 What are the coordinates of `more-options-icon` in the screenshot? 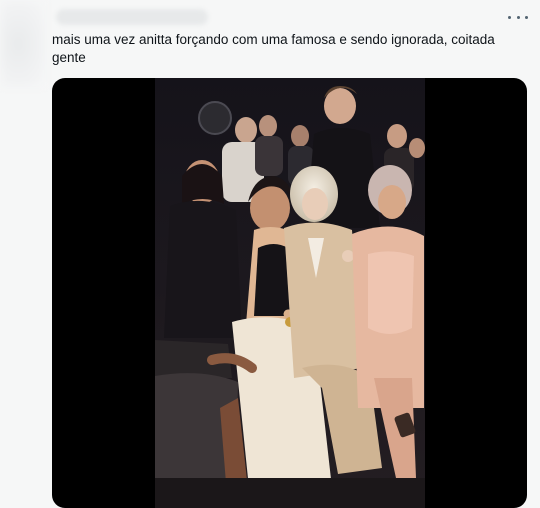 It's located at (518, 17).